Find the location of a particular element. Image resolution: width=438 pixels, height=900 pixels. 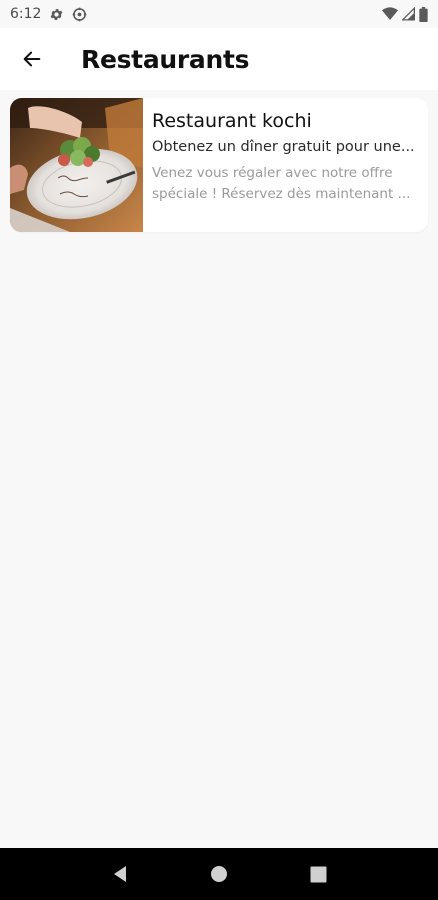

recents-square-icon is located at coordinates (318, 874).